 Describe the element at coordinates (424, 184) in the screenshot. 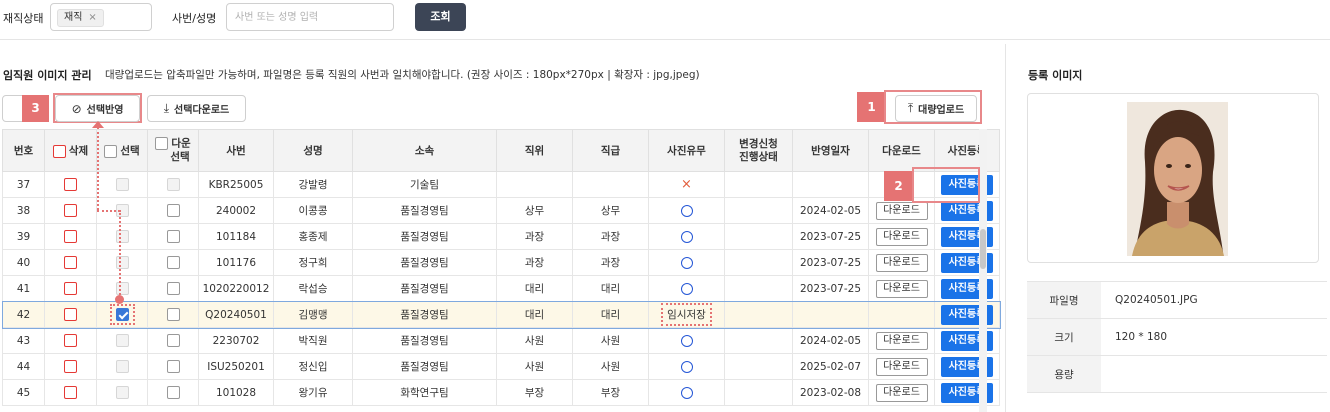

I see `cell-dept: 기술팀` at that location.